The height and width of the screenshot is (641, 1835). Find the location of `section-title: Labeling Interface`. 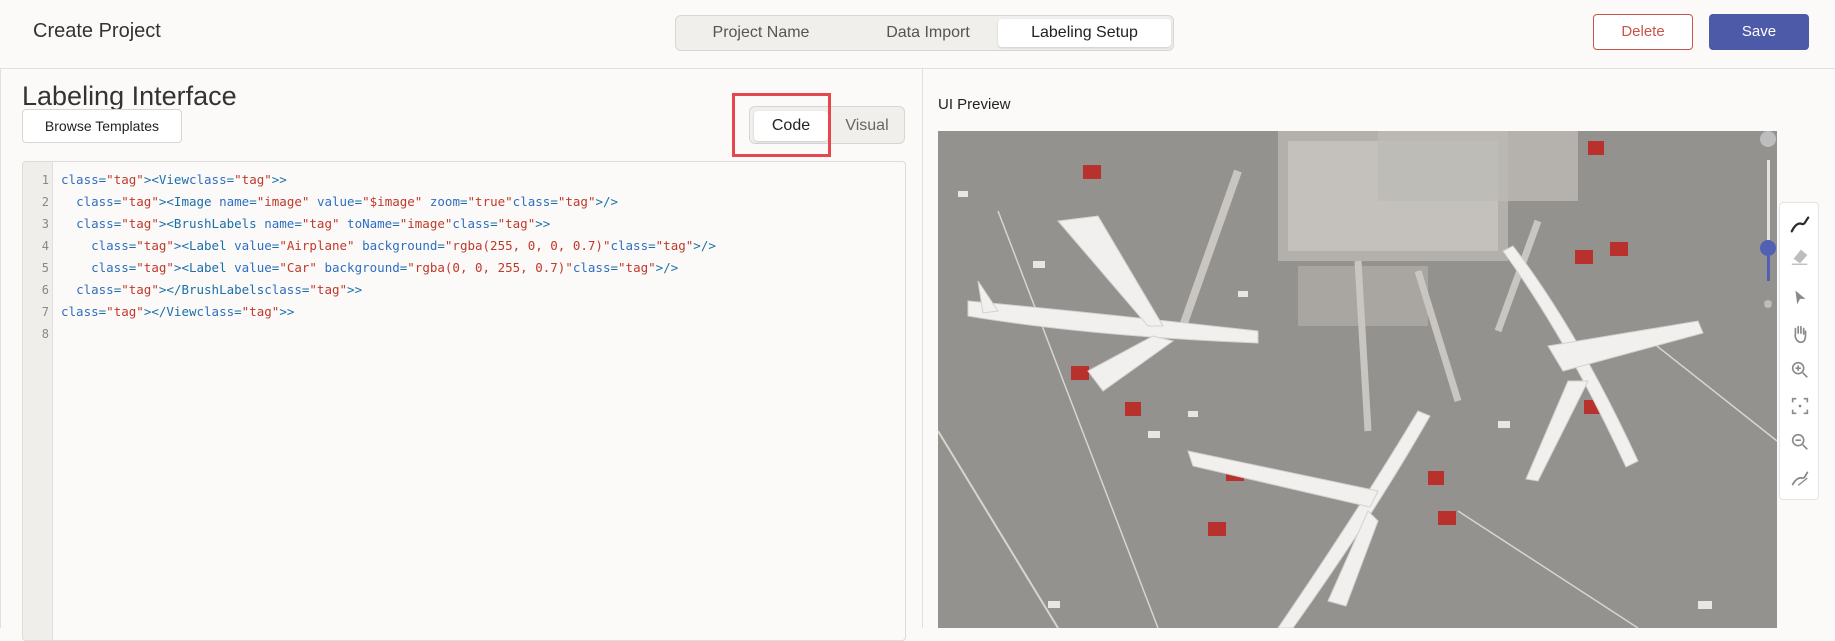

section-title: Labeling Interface is located at coordinates (129, 96).